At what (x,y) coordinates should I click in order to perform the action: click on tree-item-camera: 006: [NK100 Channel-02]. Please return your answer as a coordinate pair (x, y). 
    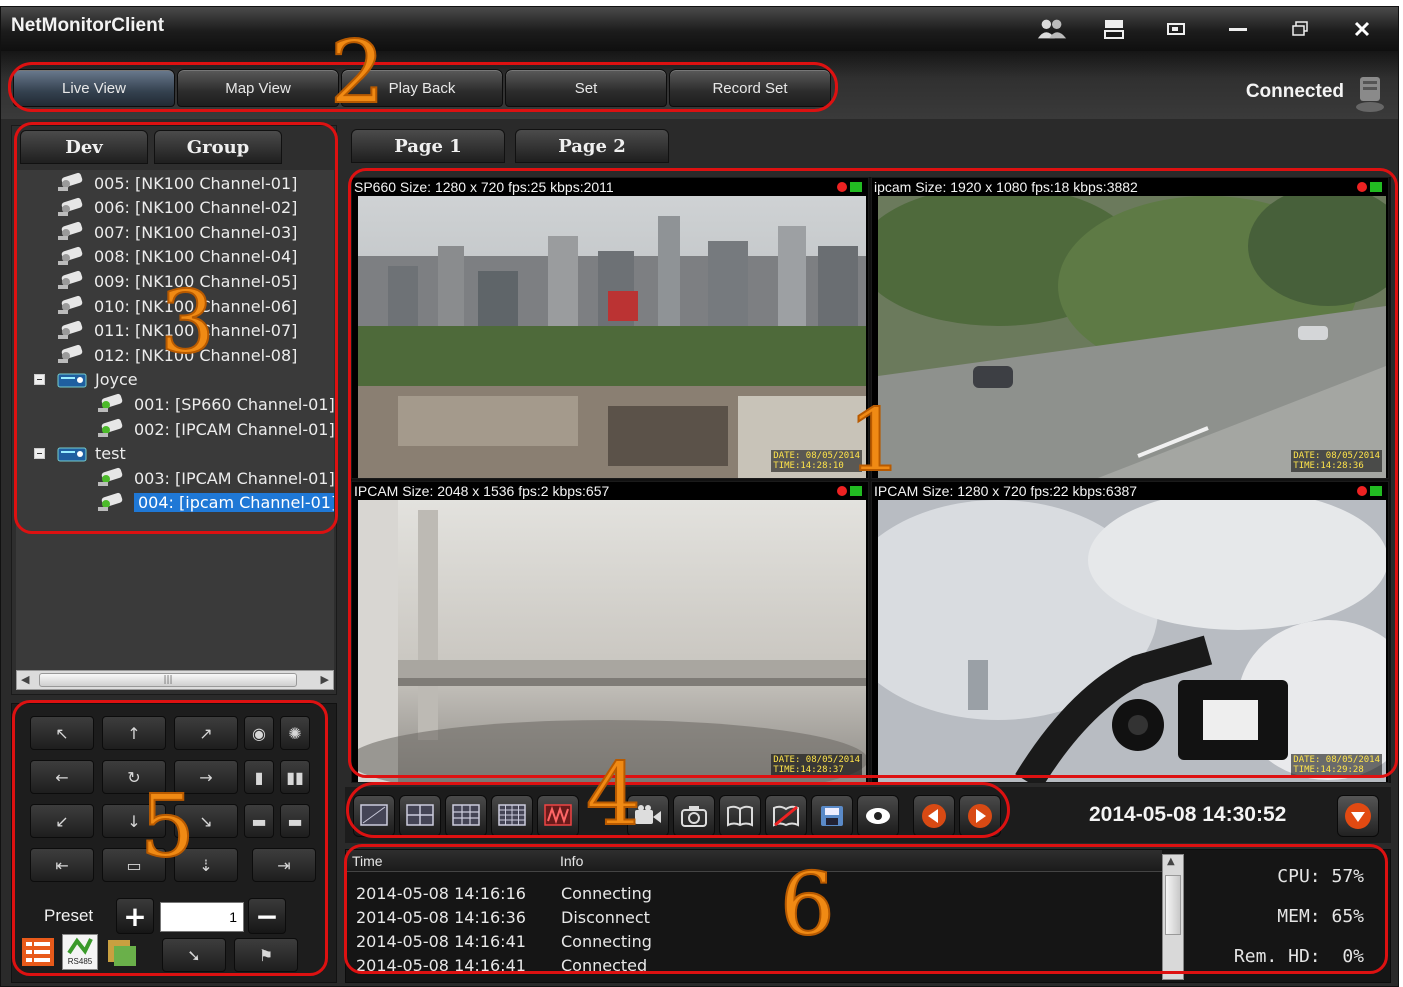
    Looking at the image, I should click on (176, 208).